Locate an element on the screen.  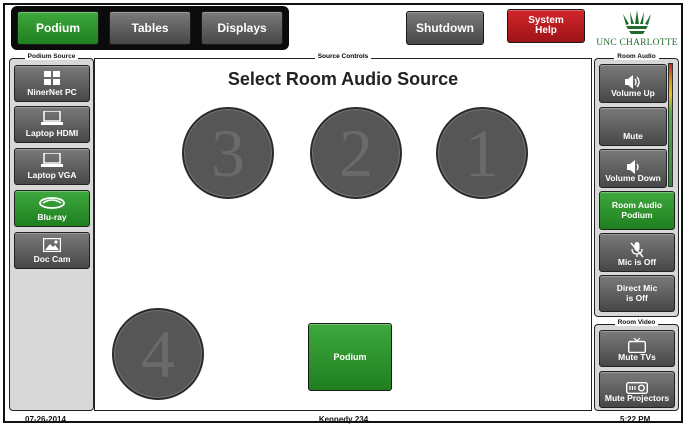
mute-projectors-button: Mute Projectors is located at coordinates (637, 389).